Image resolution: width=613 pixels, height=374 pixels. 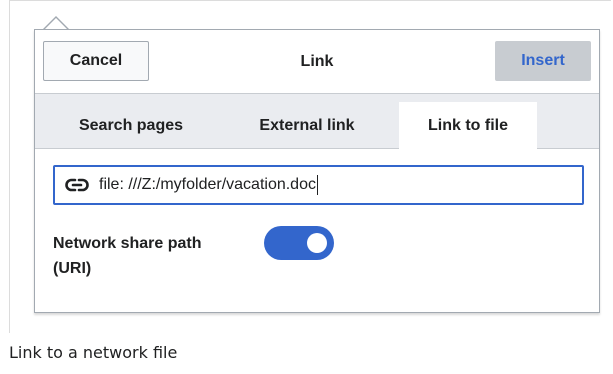 I want to click on link-icon, so click(x=77, y=185).